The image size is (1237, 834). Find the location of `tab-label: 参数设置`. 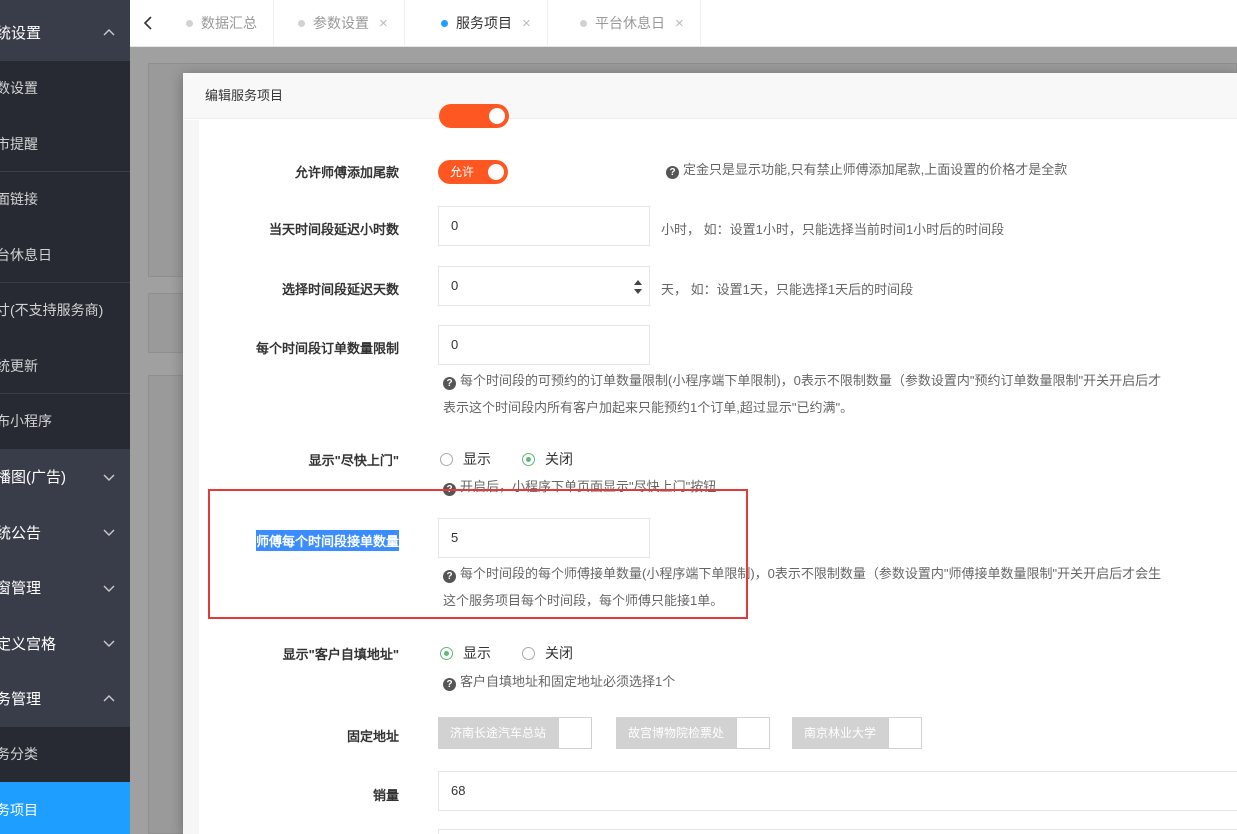

tab-label: 参数设置 is located at coordinates (341, 23).